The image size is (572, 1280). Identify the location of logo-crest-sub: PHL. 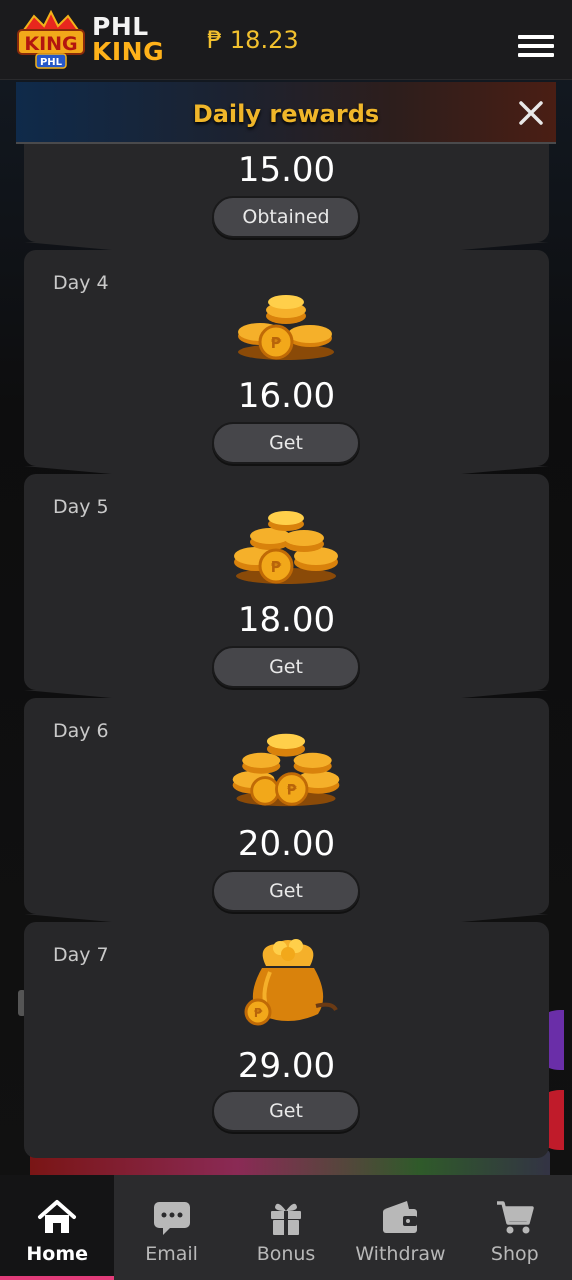
(51, 62).